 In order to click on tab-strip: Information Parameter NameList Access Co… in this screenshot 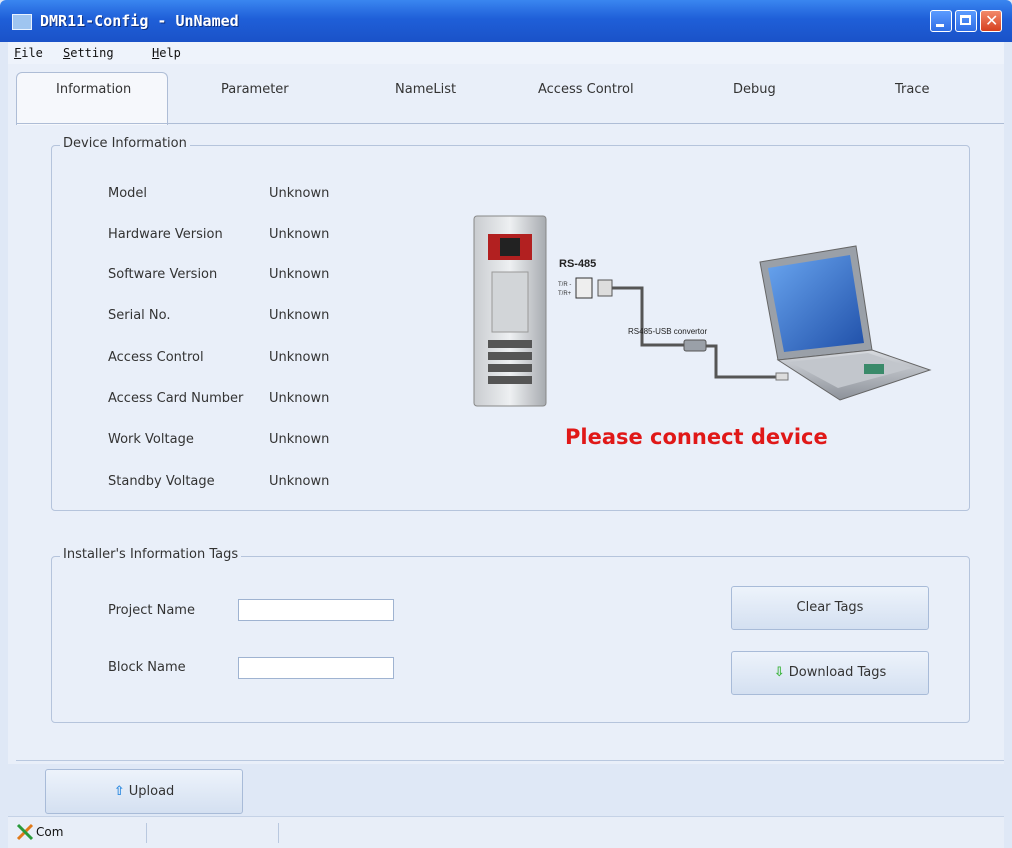, I will do `click(506, 94)`.